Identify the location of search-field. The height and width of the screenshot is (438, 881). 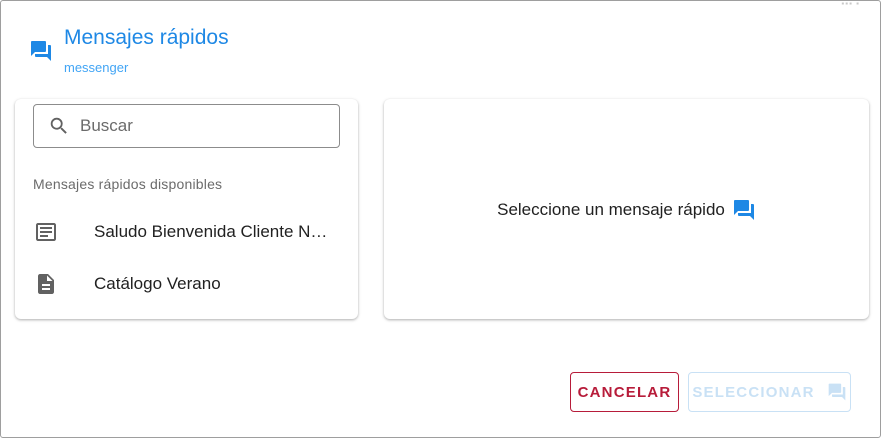
(186, 126).